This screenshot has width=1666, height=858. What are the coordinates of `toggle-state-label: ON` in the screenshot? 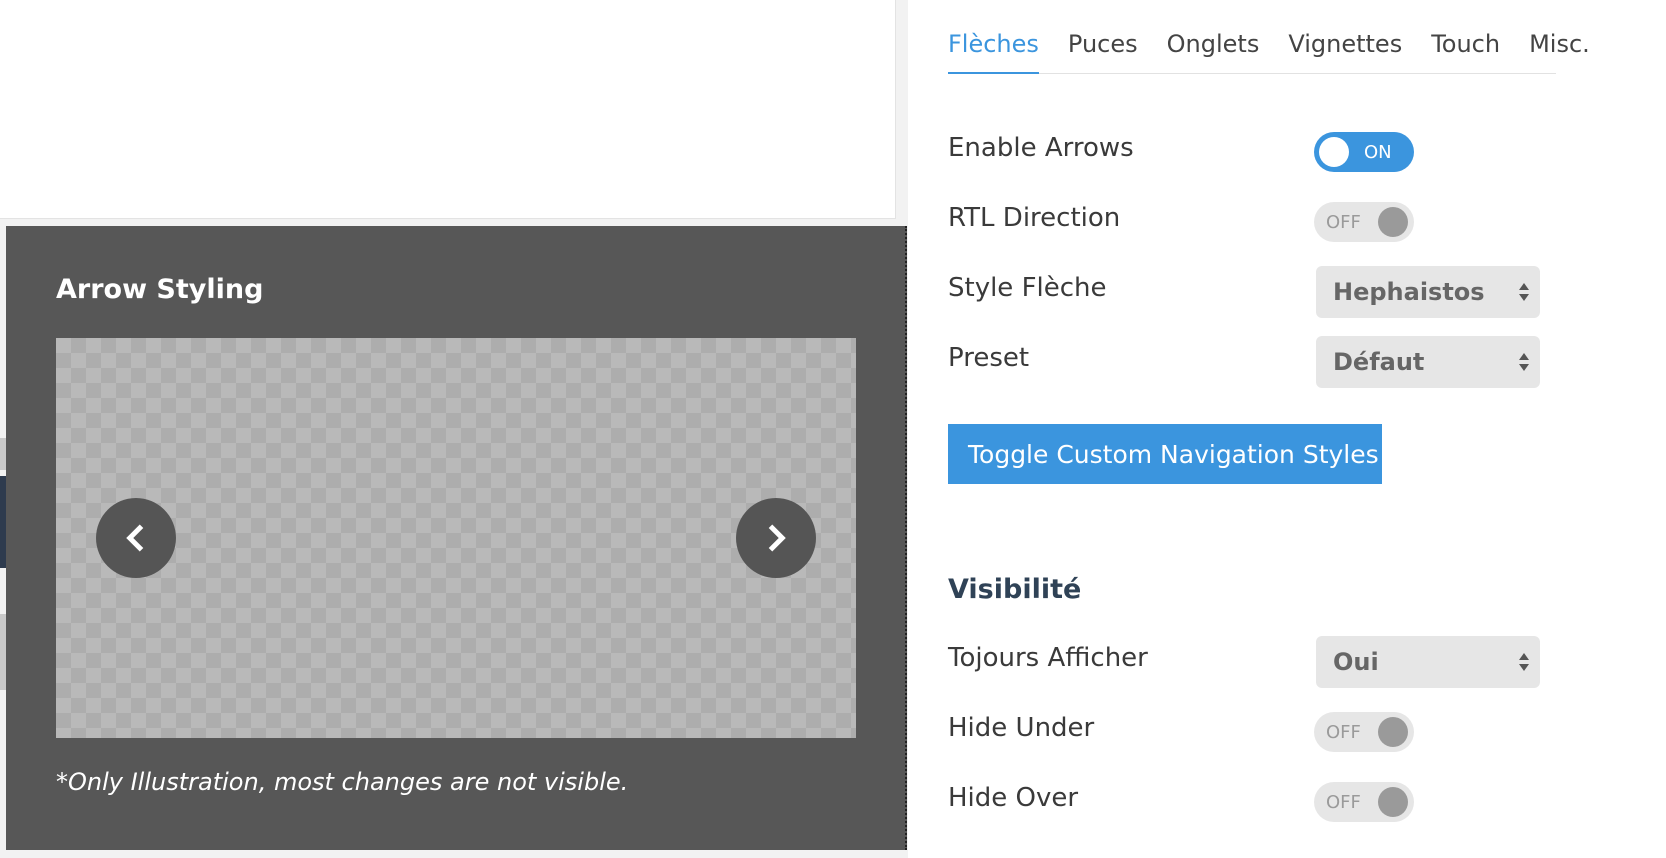 It's located at (1378, 152).